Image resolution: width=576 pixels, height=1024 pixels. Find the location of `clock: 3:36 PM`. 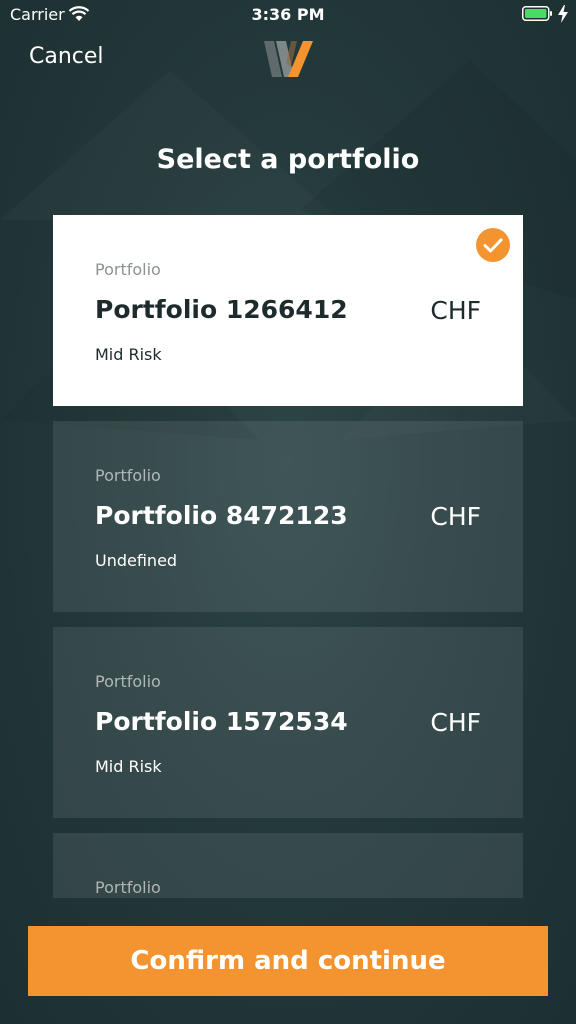

clock: 3:36 PM is located at coordinates (288, 14).